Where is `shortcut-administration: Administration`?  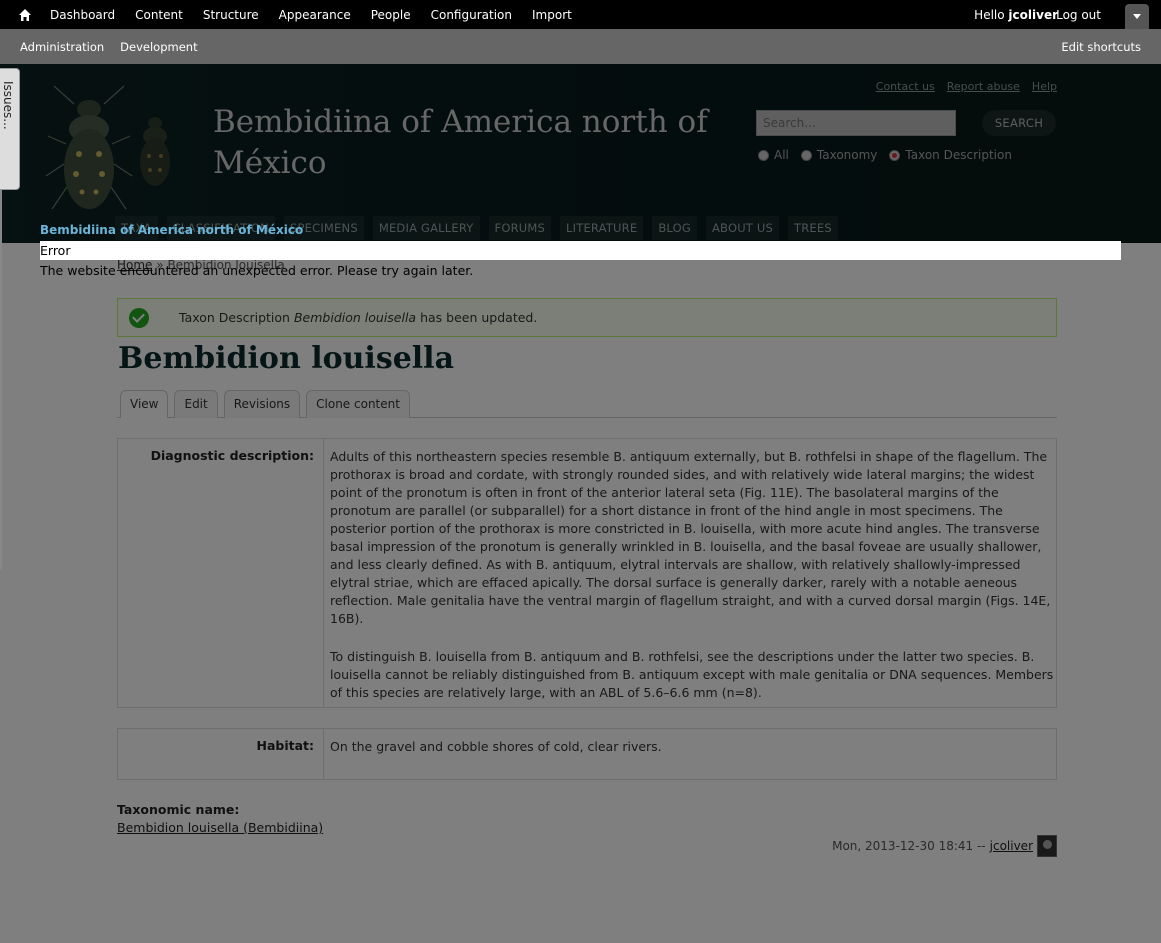
shortcut-administration: Administration is located at coordinates (62, 47).